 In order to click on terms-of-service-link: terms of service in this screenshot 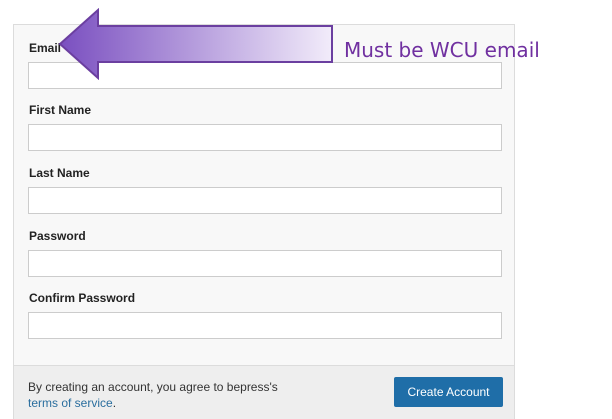, I will do `click(70, 403)`.